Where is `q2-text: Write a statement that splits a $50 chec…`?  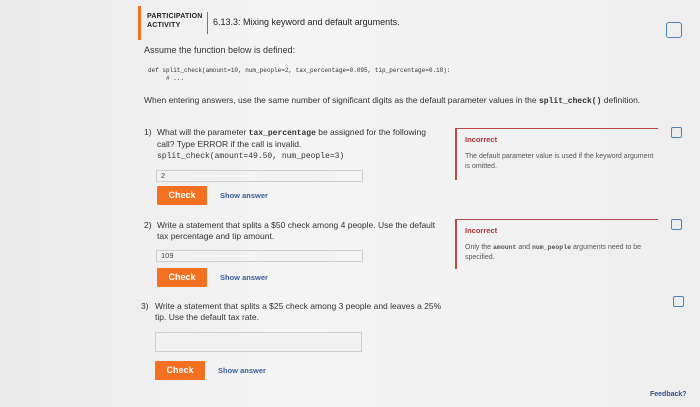
q2-text: Write a statement that splits a $50 chec… is located at coordinates (296, 230).